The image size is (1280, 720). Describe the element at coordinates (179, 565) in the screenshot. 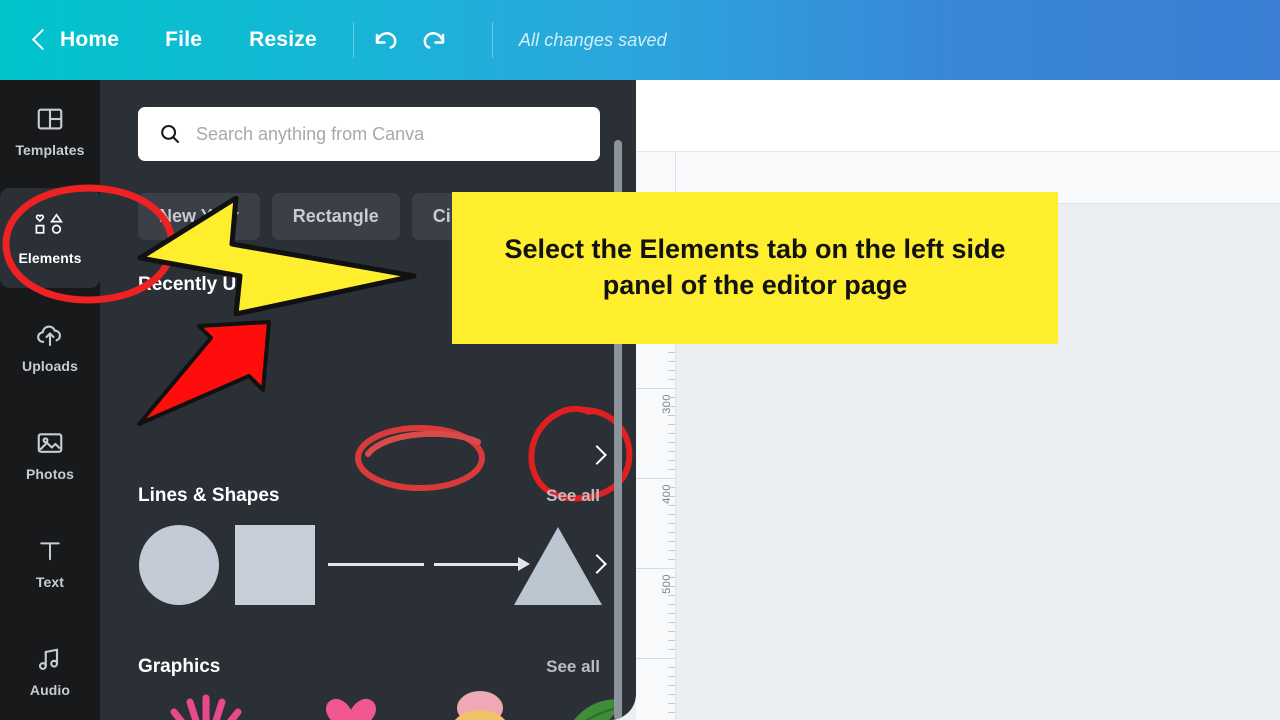

I see `circle-shape` at that location.